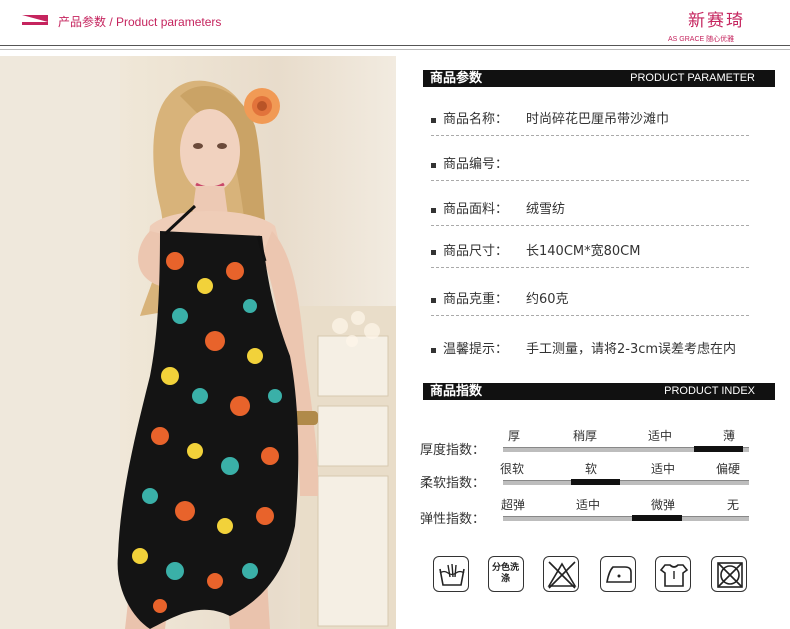 The image size is (790, 629). I want to click on index-level: 微弹, so click(663, 505).